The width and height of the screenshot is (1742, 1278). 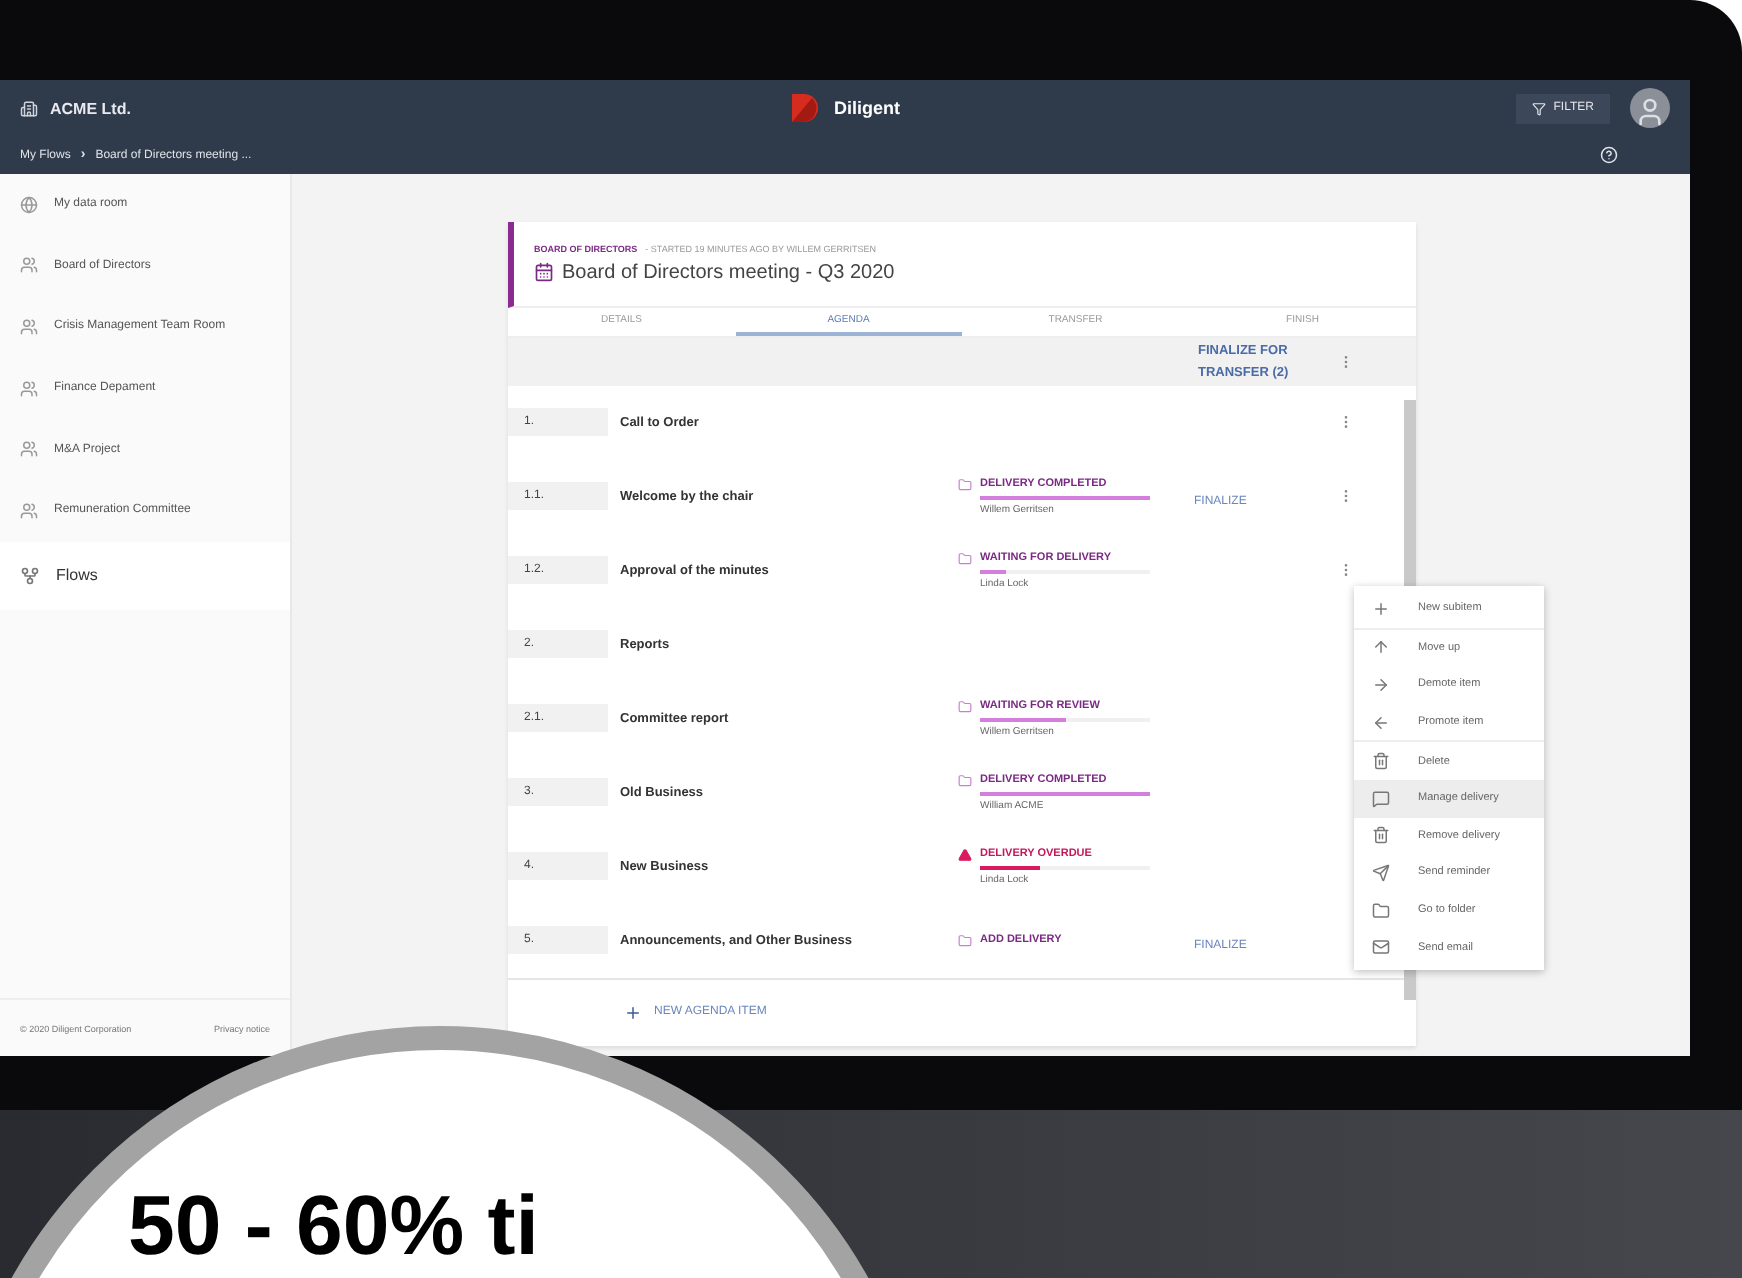 What do you see at coordinates (1381, 947) in the screenshot?
I see `mail-icon` at bounding box center [1381, 947].